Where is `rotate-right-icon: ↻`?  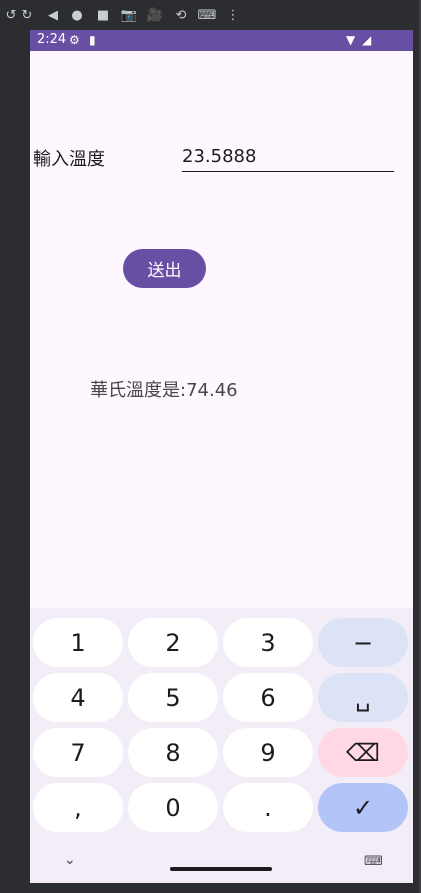
rotate-right-icon: ↻ is located at coordinates (27, 15).